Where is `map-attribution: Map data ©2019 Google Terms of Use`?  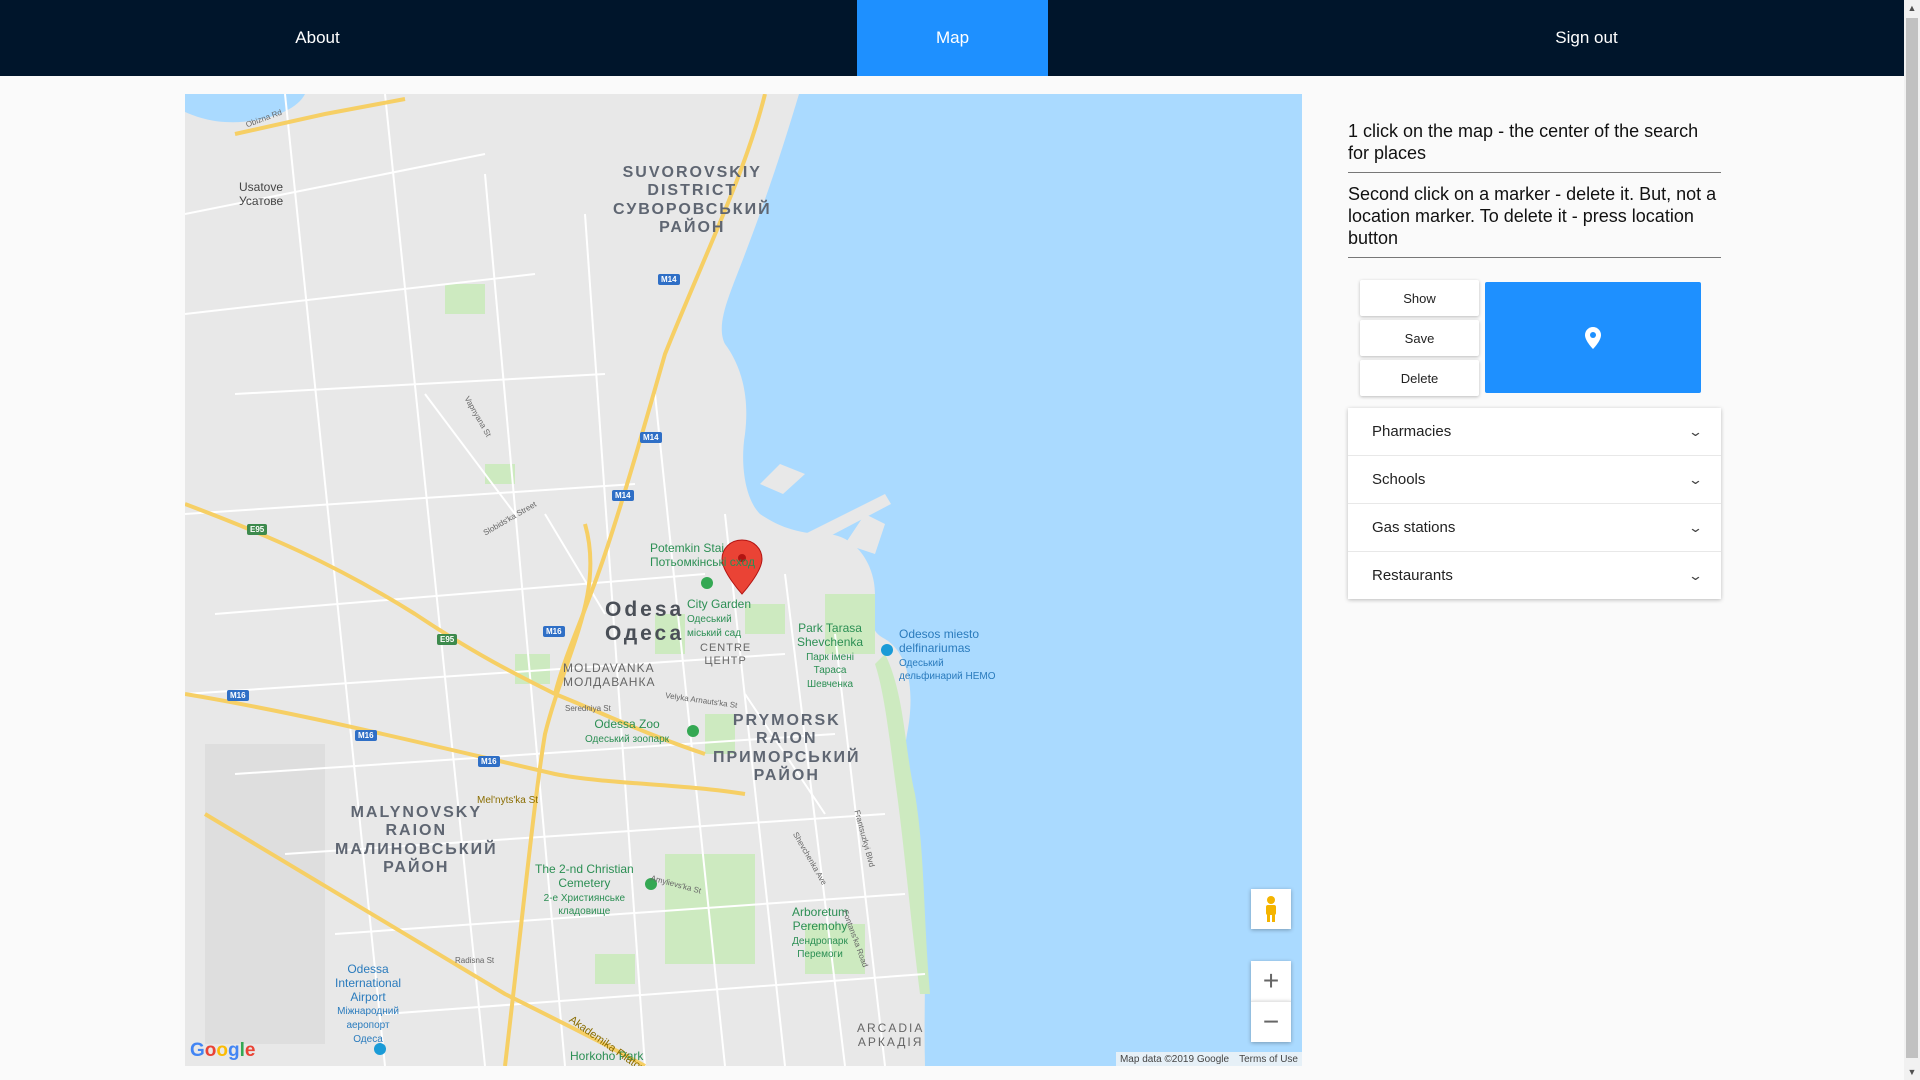 map-attribution: Map data ©2019 Google Terms of Use is located at coordinates (1208, 1059).